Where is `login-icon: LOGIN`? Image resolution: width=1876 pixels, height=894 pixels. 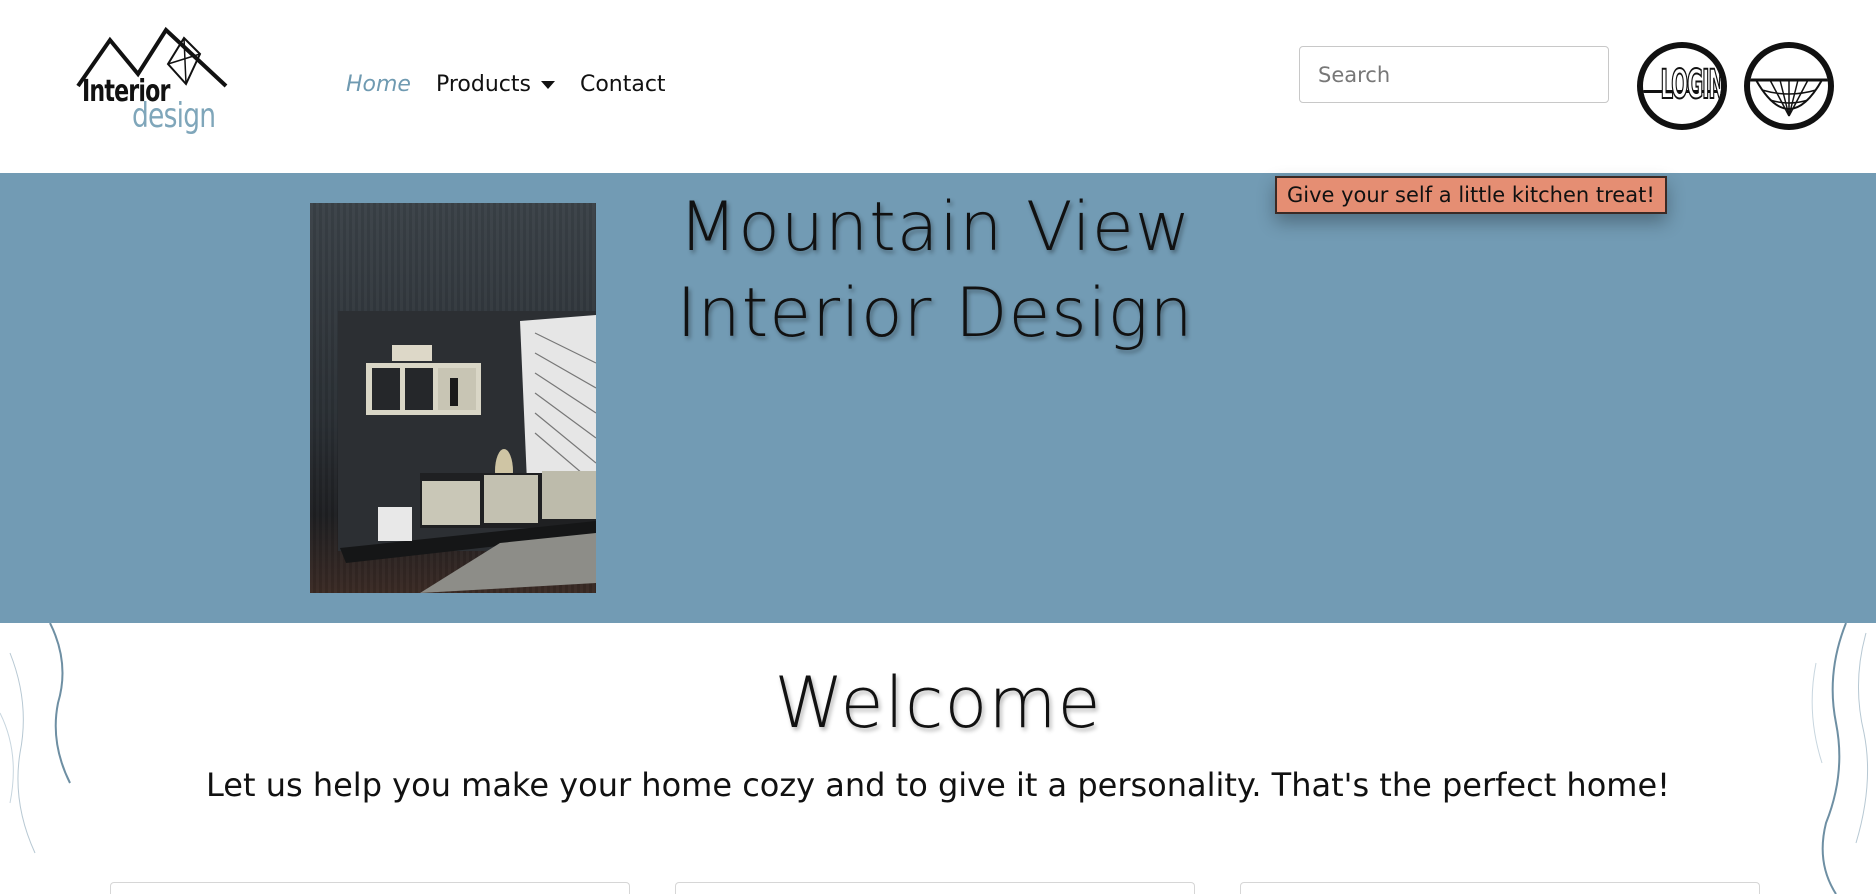
login-icon: LOGIN is located at coordinates (1692, 85).